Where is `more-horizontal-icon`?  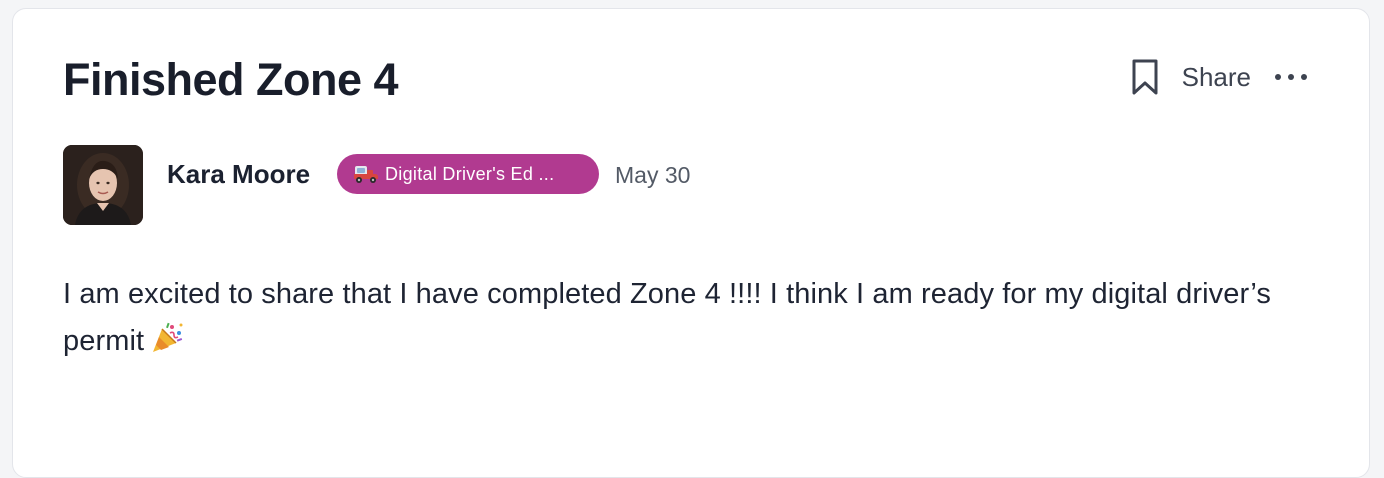
more-horizontal-icon is located at coordinates (1291, 77).